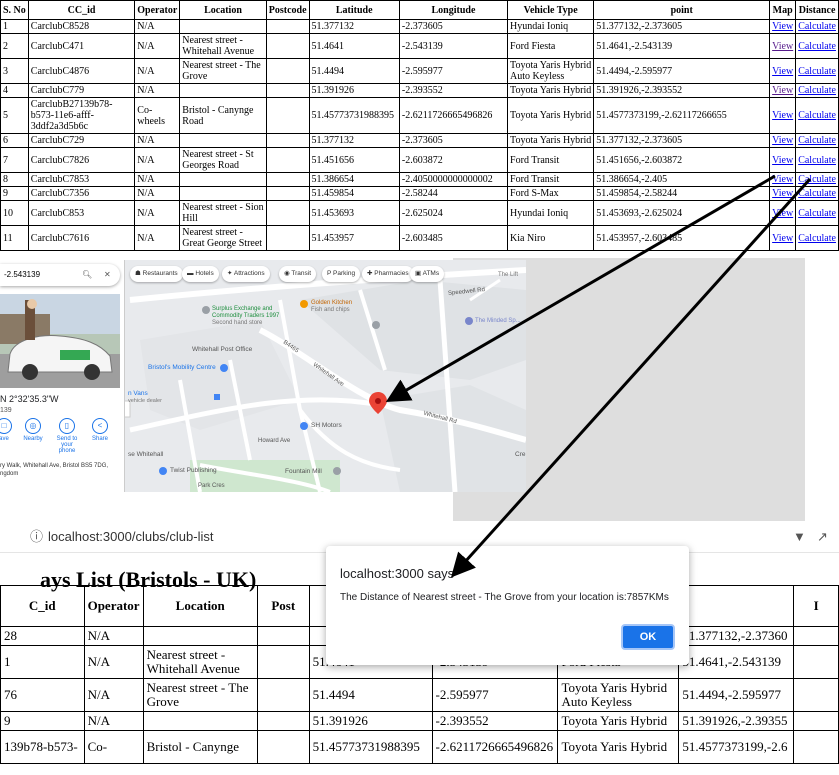  What do you see at coordinates (816, 606) in the screenshot?
I see `column-header: I` at bounding box center [816, 606].